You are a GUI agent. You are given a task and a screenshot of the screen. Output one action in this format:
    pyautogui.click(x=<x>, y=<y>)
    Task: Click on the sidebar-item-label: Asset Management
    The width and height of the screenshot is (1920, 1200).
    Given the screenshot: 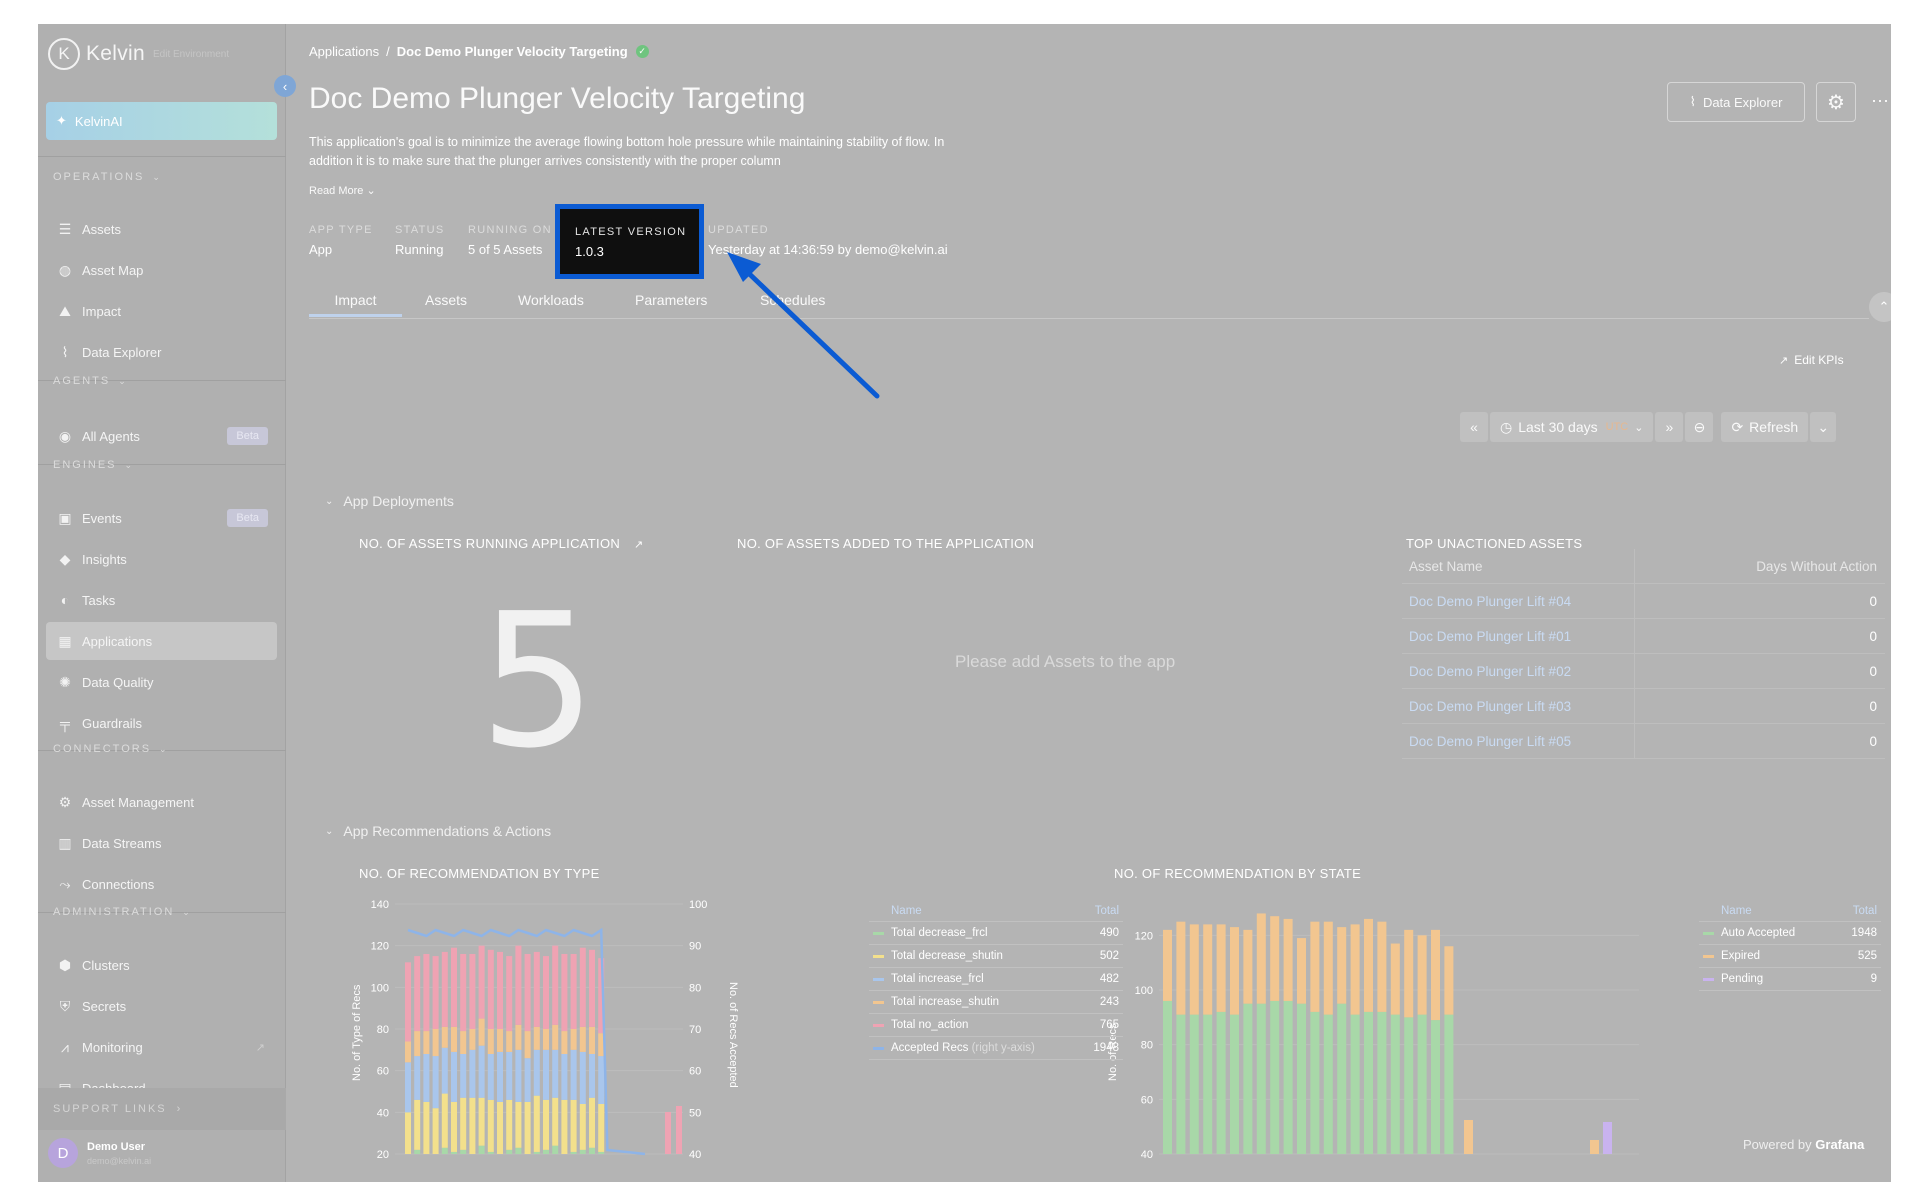 What is the action you would take?
    pyautogui.click(x=138, y=802)
    